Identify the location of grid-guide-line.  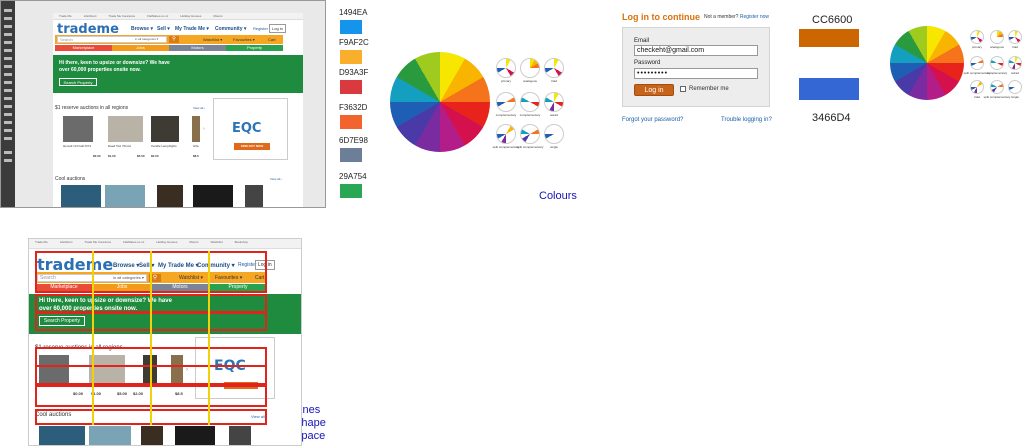
(151, 338).